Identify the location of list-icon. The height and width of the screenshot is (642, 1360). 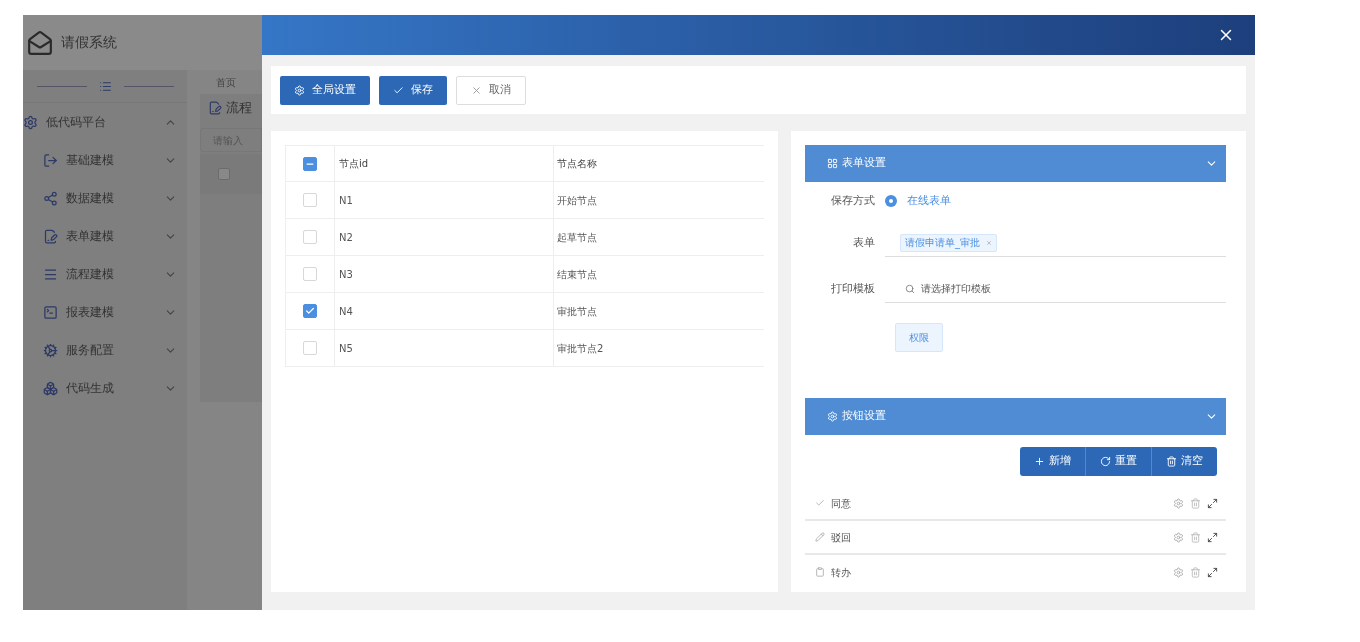
(105, 86).